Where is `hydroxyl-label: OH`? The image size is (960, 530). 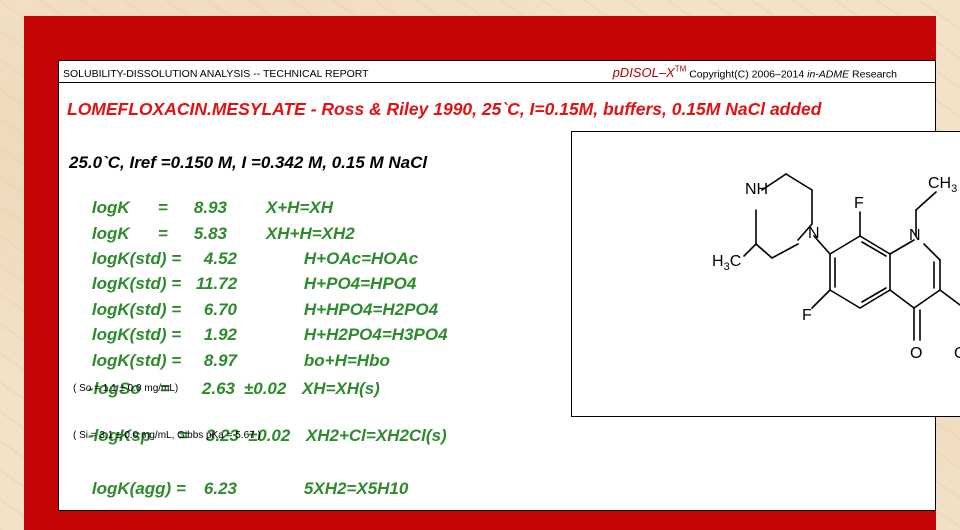
hydroxyl-label: OH is located at coordinates (957, 353).